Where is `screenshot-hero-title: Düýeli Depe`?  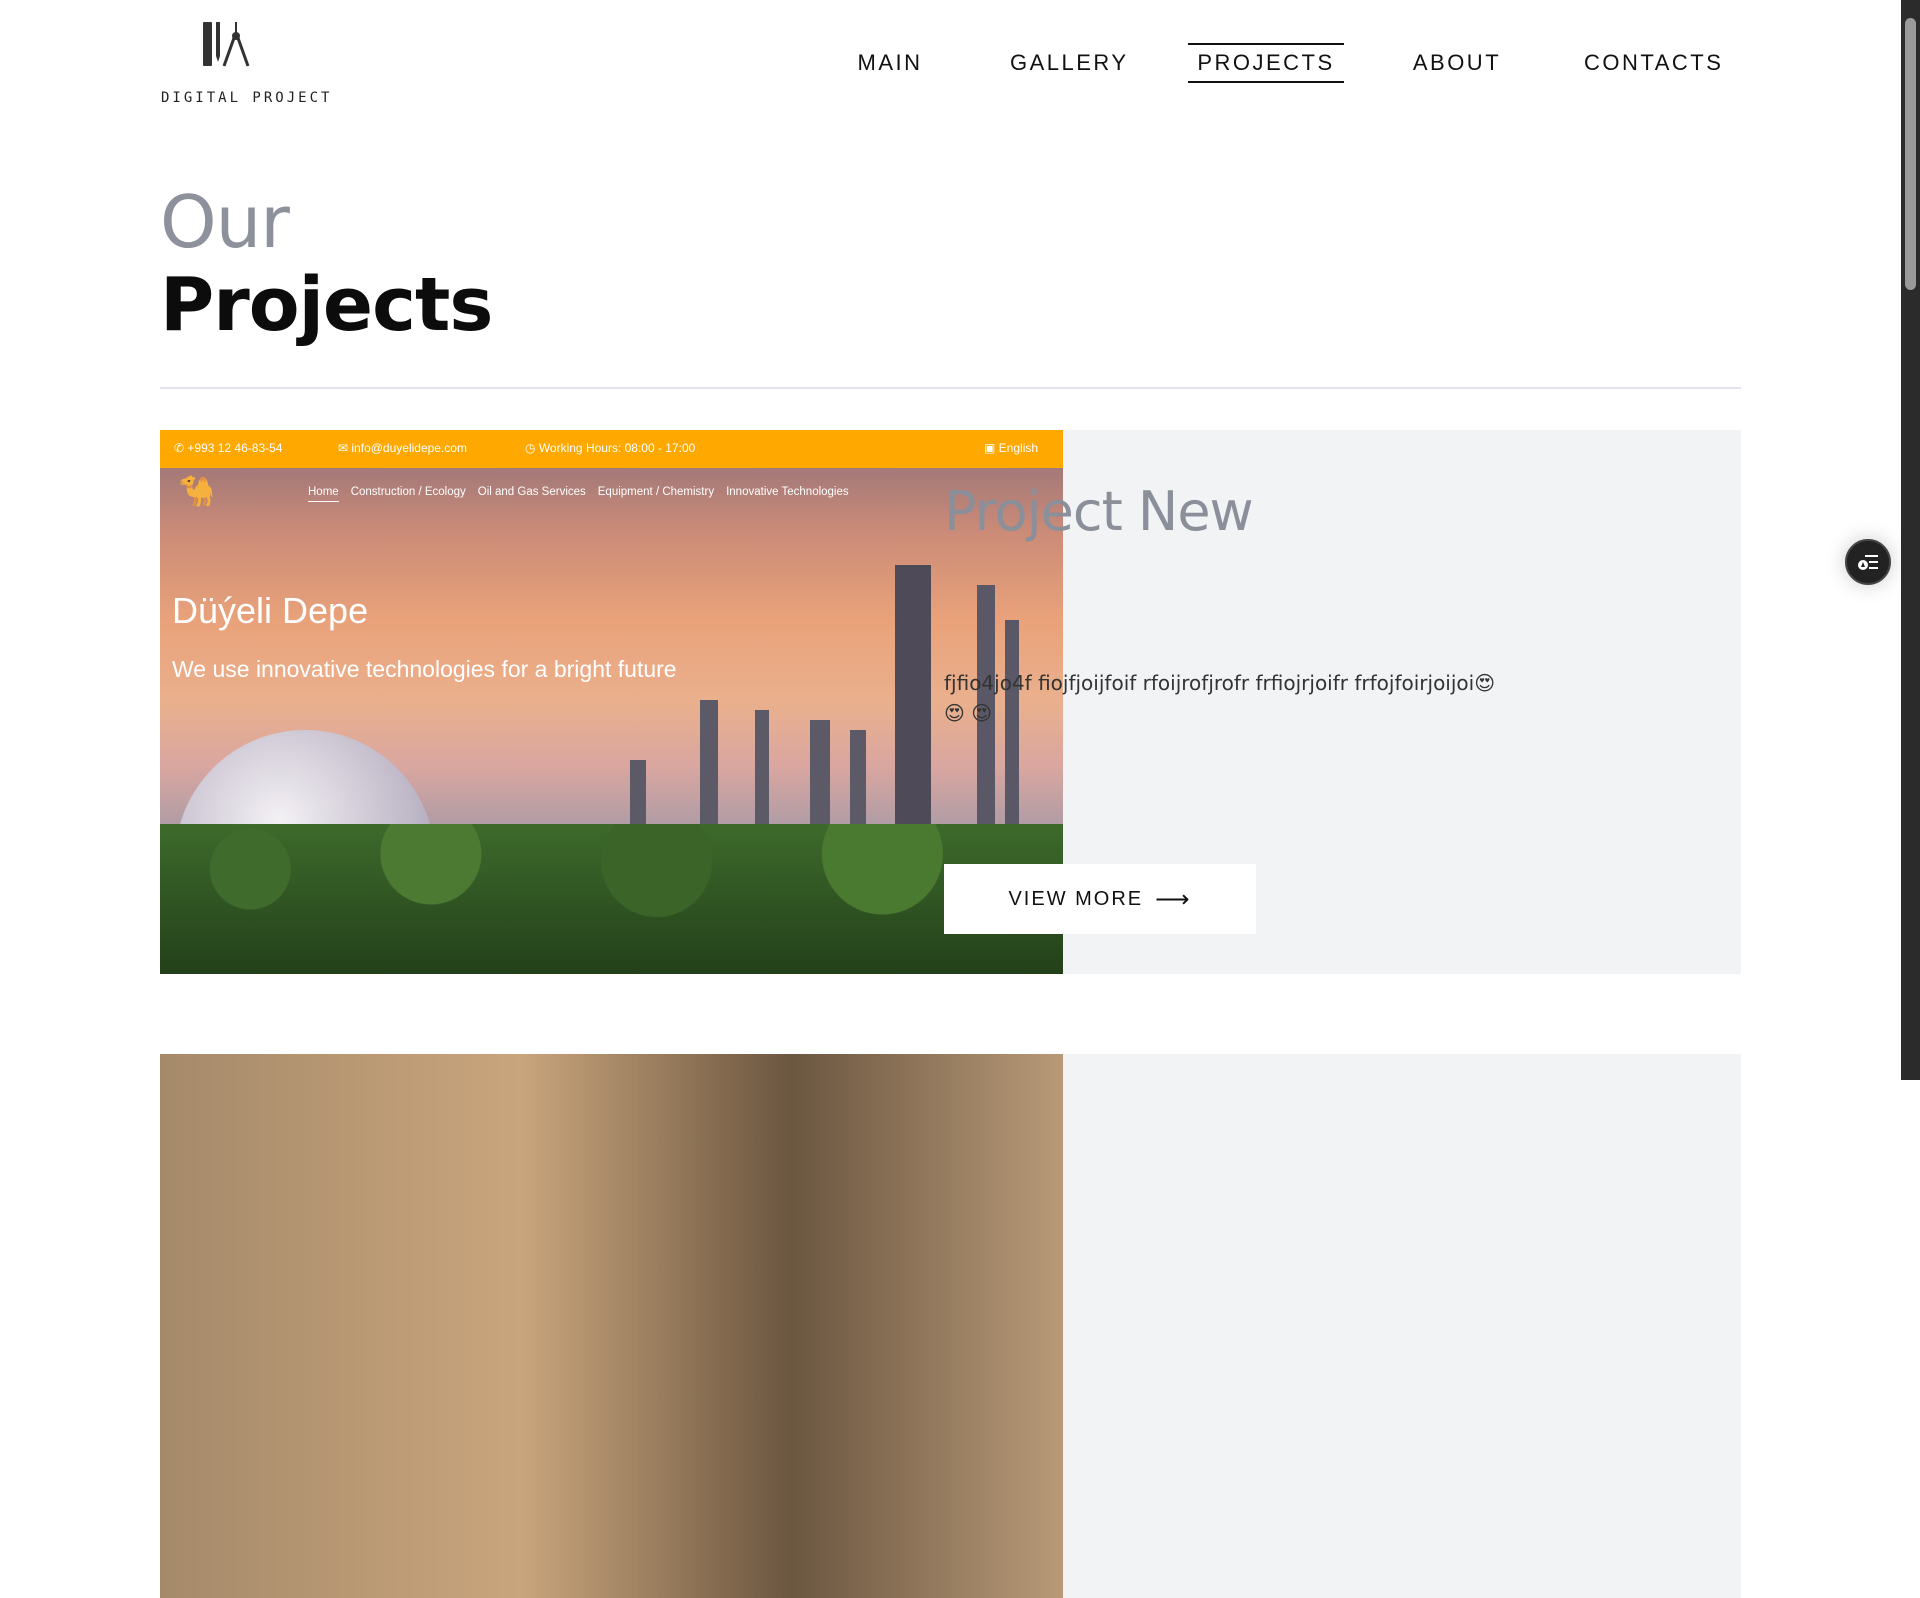
screenshot-hero-title: Düýeli Depe is located at coordinates (270, 610).